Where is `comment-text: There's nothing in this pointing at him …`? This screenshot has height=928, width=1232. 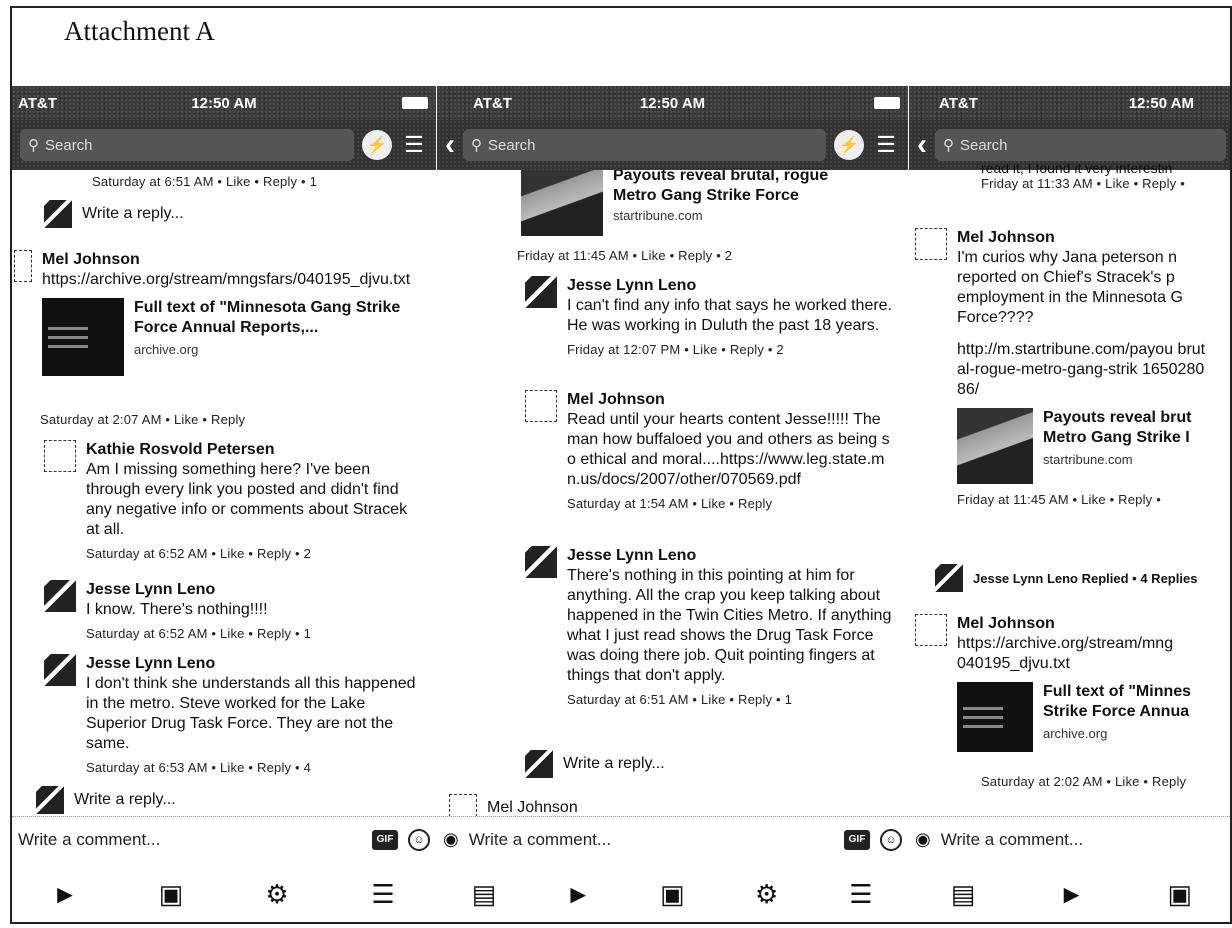 comment-text: There's nothing in this pointing at him … is located at coordinates (729, 625).